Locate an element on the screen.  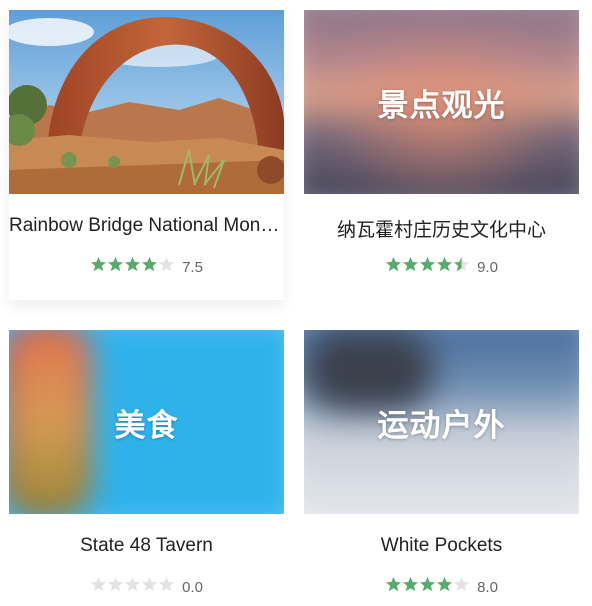
rating: 9.0 is located at coordinates (441, 267).